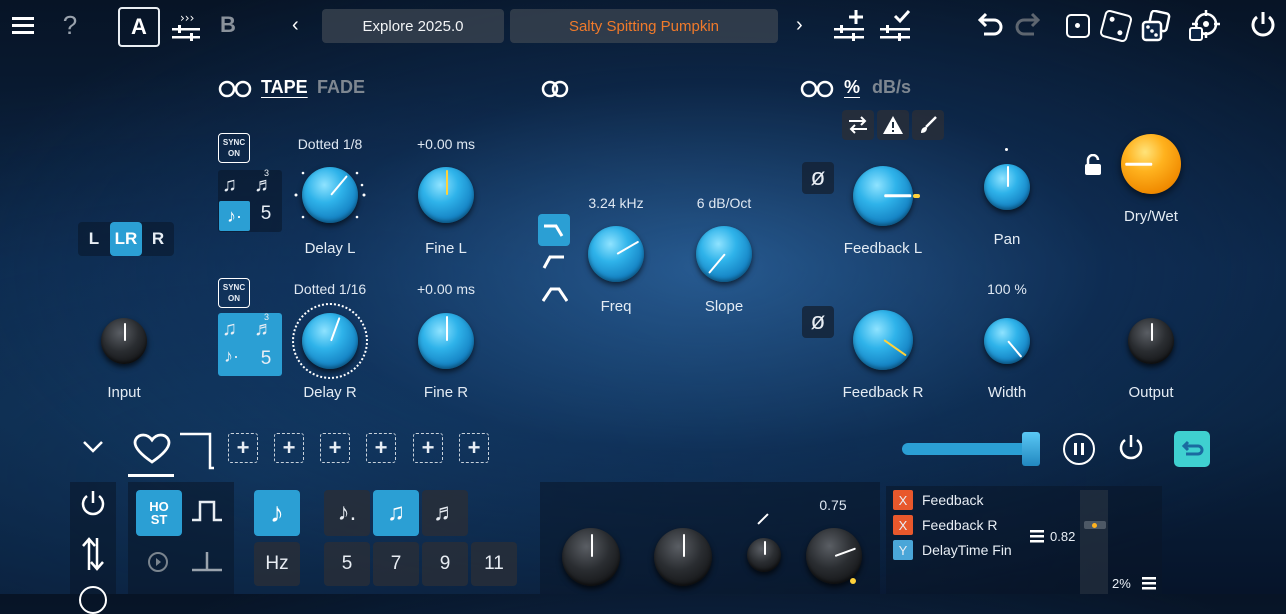  What do you see at coordinates (396, 564) in the screenshot?
I see `tuplet-7-button: 7` at bounding box center [396, 564].